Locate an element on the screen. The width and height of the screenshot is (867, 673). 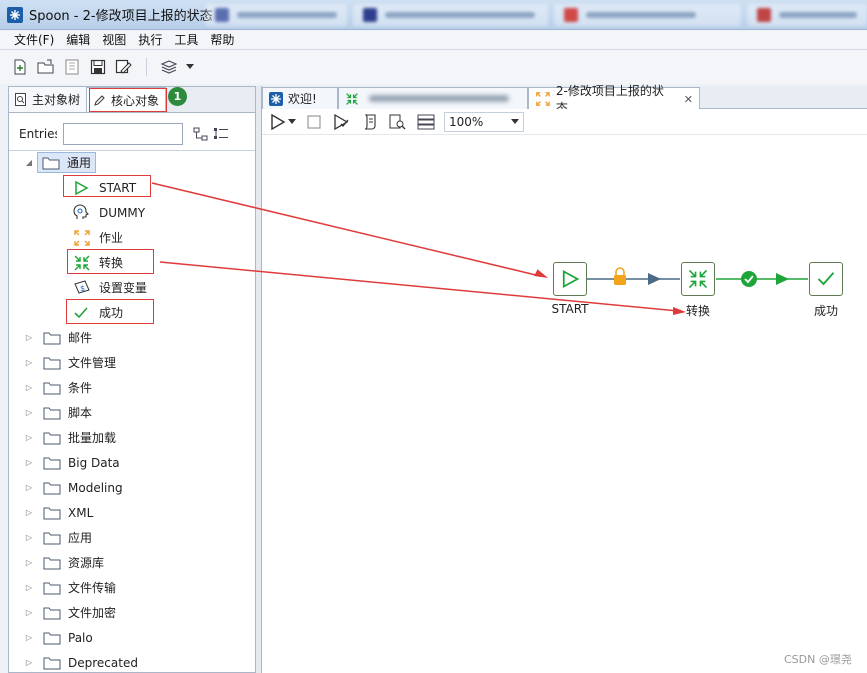
tree-category-label: Palo is located at coordinates (80, 637).